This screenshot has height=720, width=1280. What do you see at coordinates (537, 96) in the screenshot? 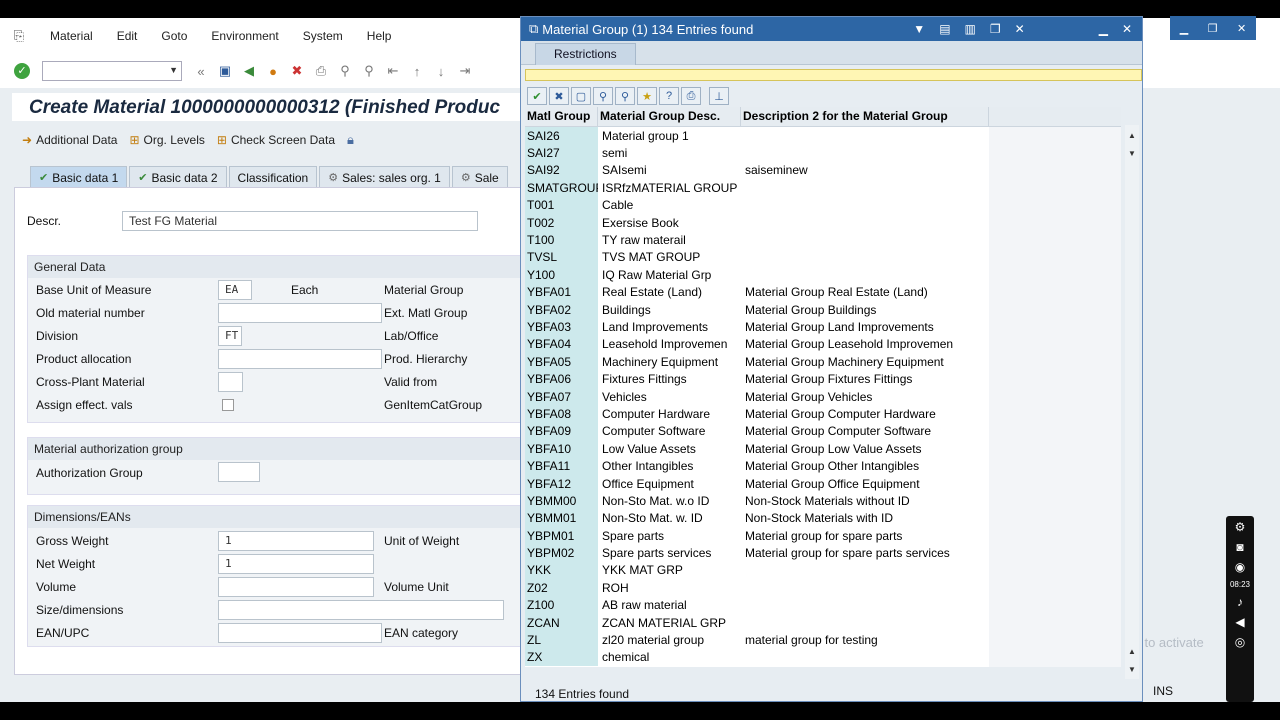
I see `check-icon: ✔` at bounding box center [537, 96].